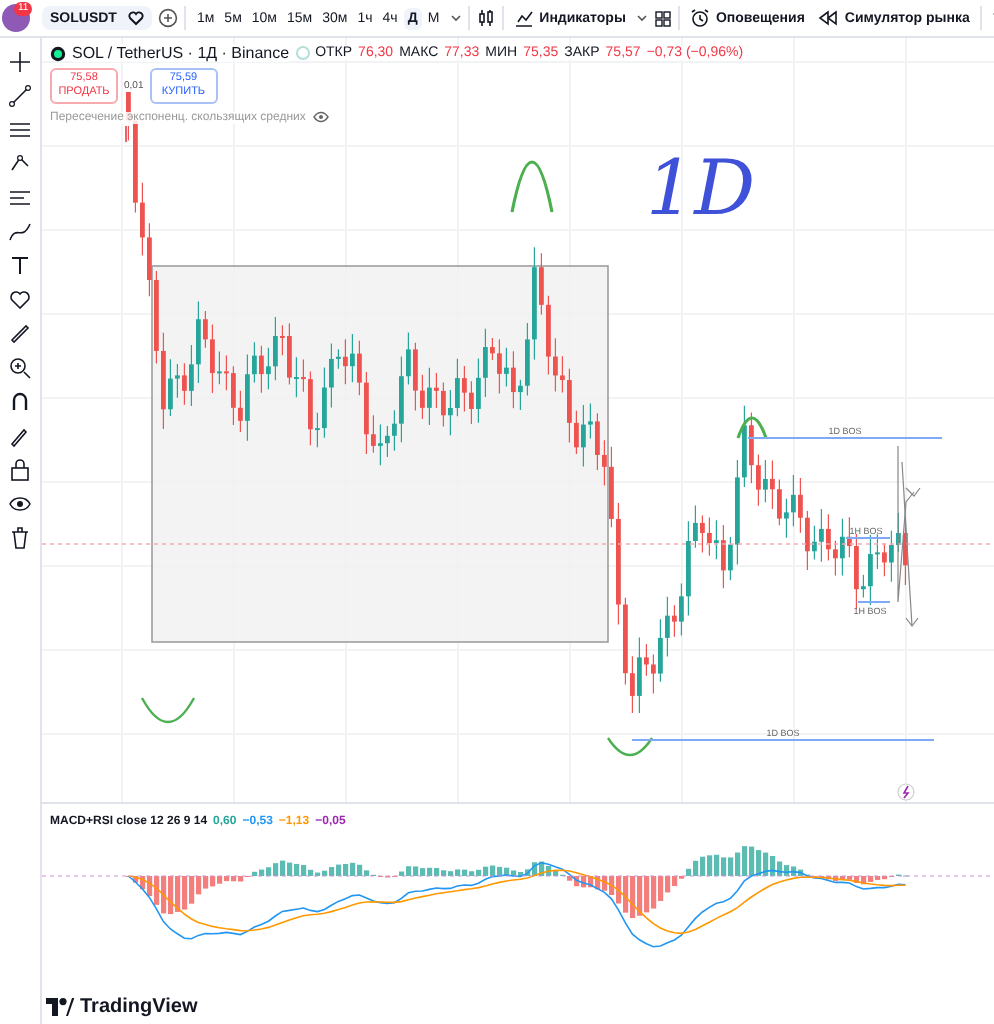  I want to click on chart-title: SOL / TetherUS · 1Д · Binance, so click(181, 53).